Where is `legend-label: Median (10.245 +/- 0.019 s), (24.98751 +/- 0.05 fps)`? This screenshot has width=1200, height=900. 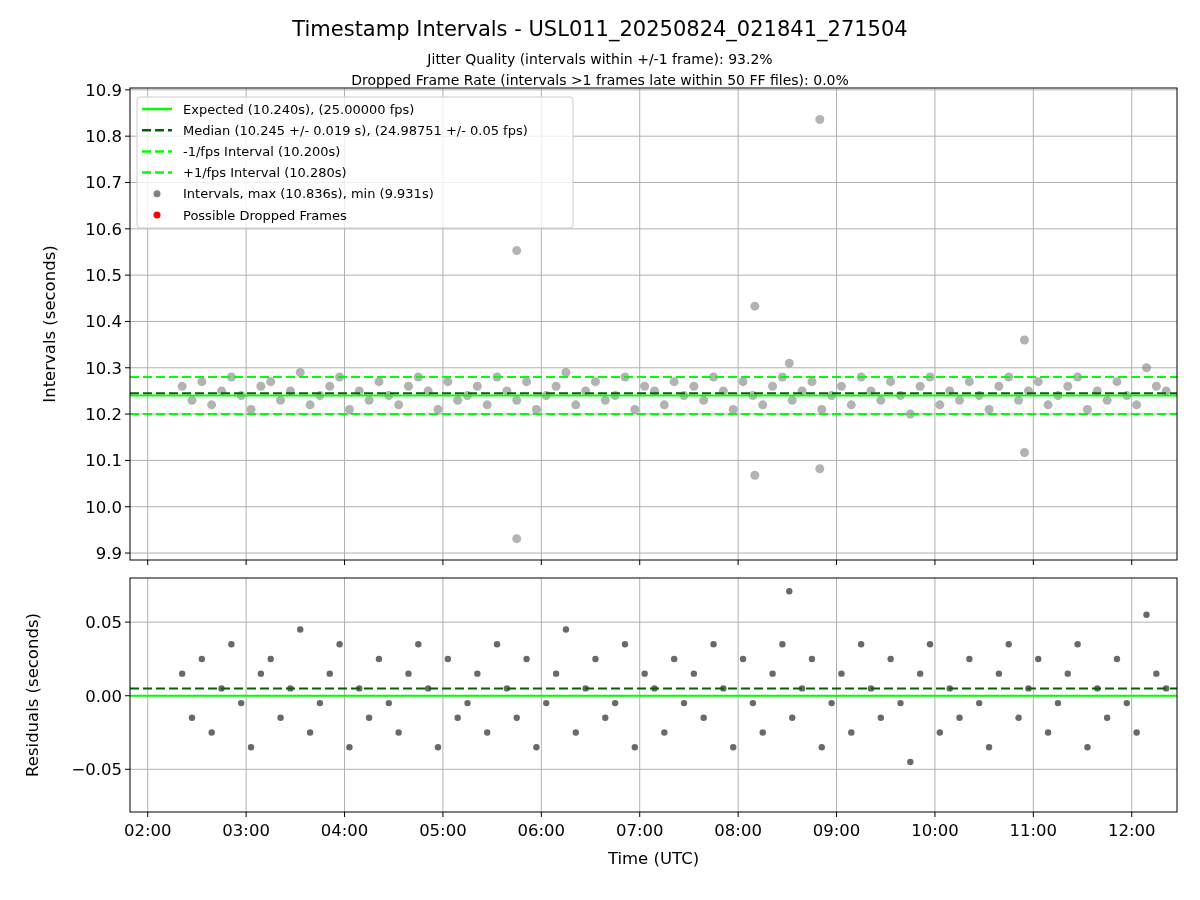
legend-label: Median (10.245 +/- 0.019 s), (24.98751 +/- 0.05 fps) is located at coordinates (355, 130).